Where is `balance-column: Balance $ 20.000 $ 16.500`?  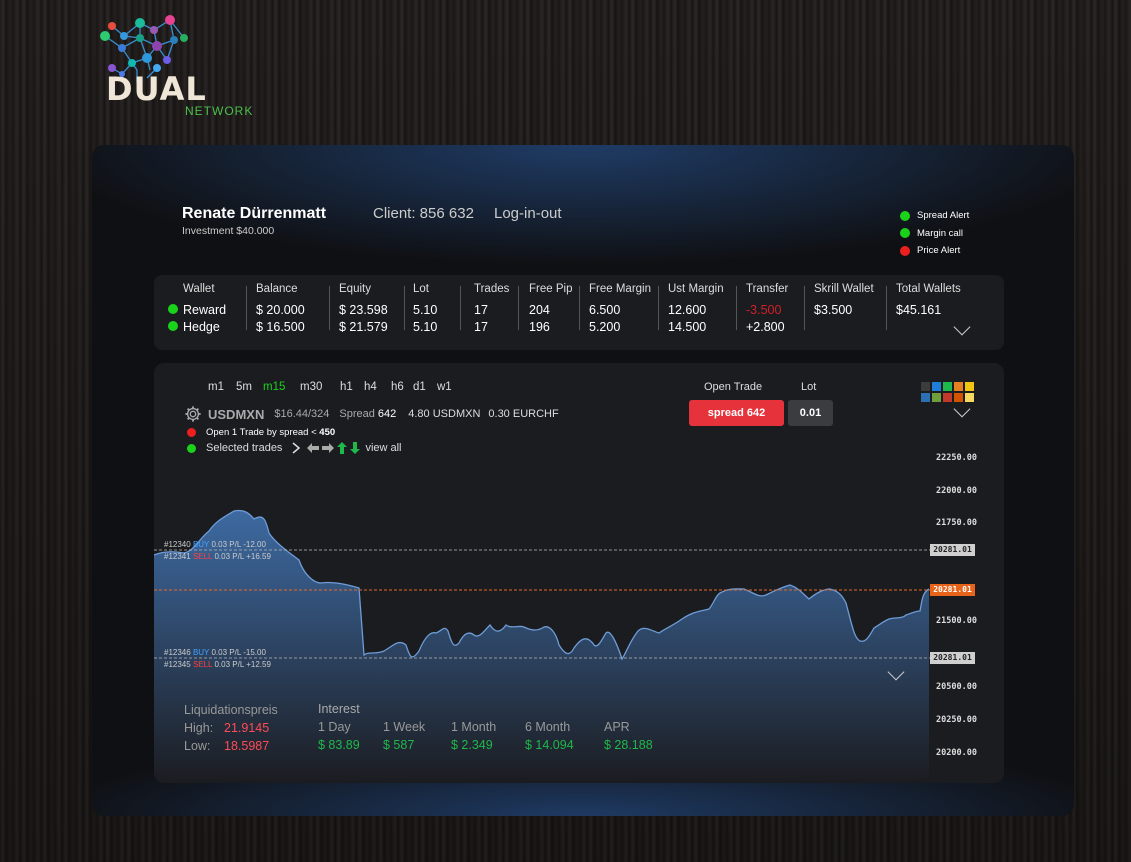 balance-column: Balance $ 20.000 $ 16.500 is located at coordinates (280, 310).